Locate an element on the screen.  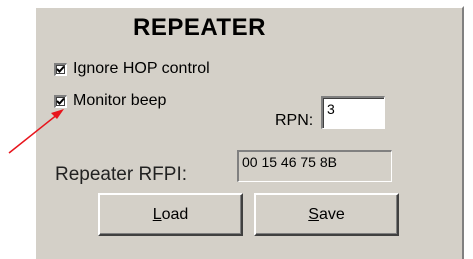
arrow-shaft is located at coordinates (33, 133).